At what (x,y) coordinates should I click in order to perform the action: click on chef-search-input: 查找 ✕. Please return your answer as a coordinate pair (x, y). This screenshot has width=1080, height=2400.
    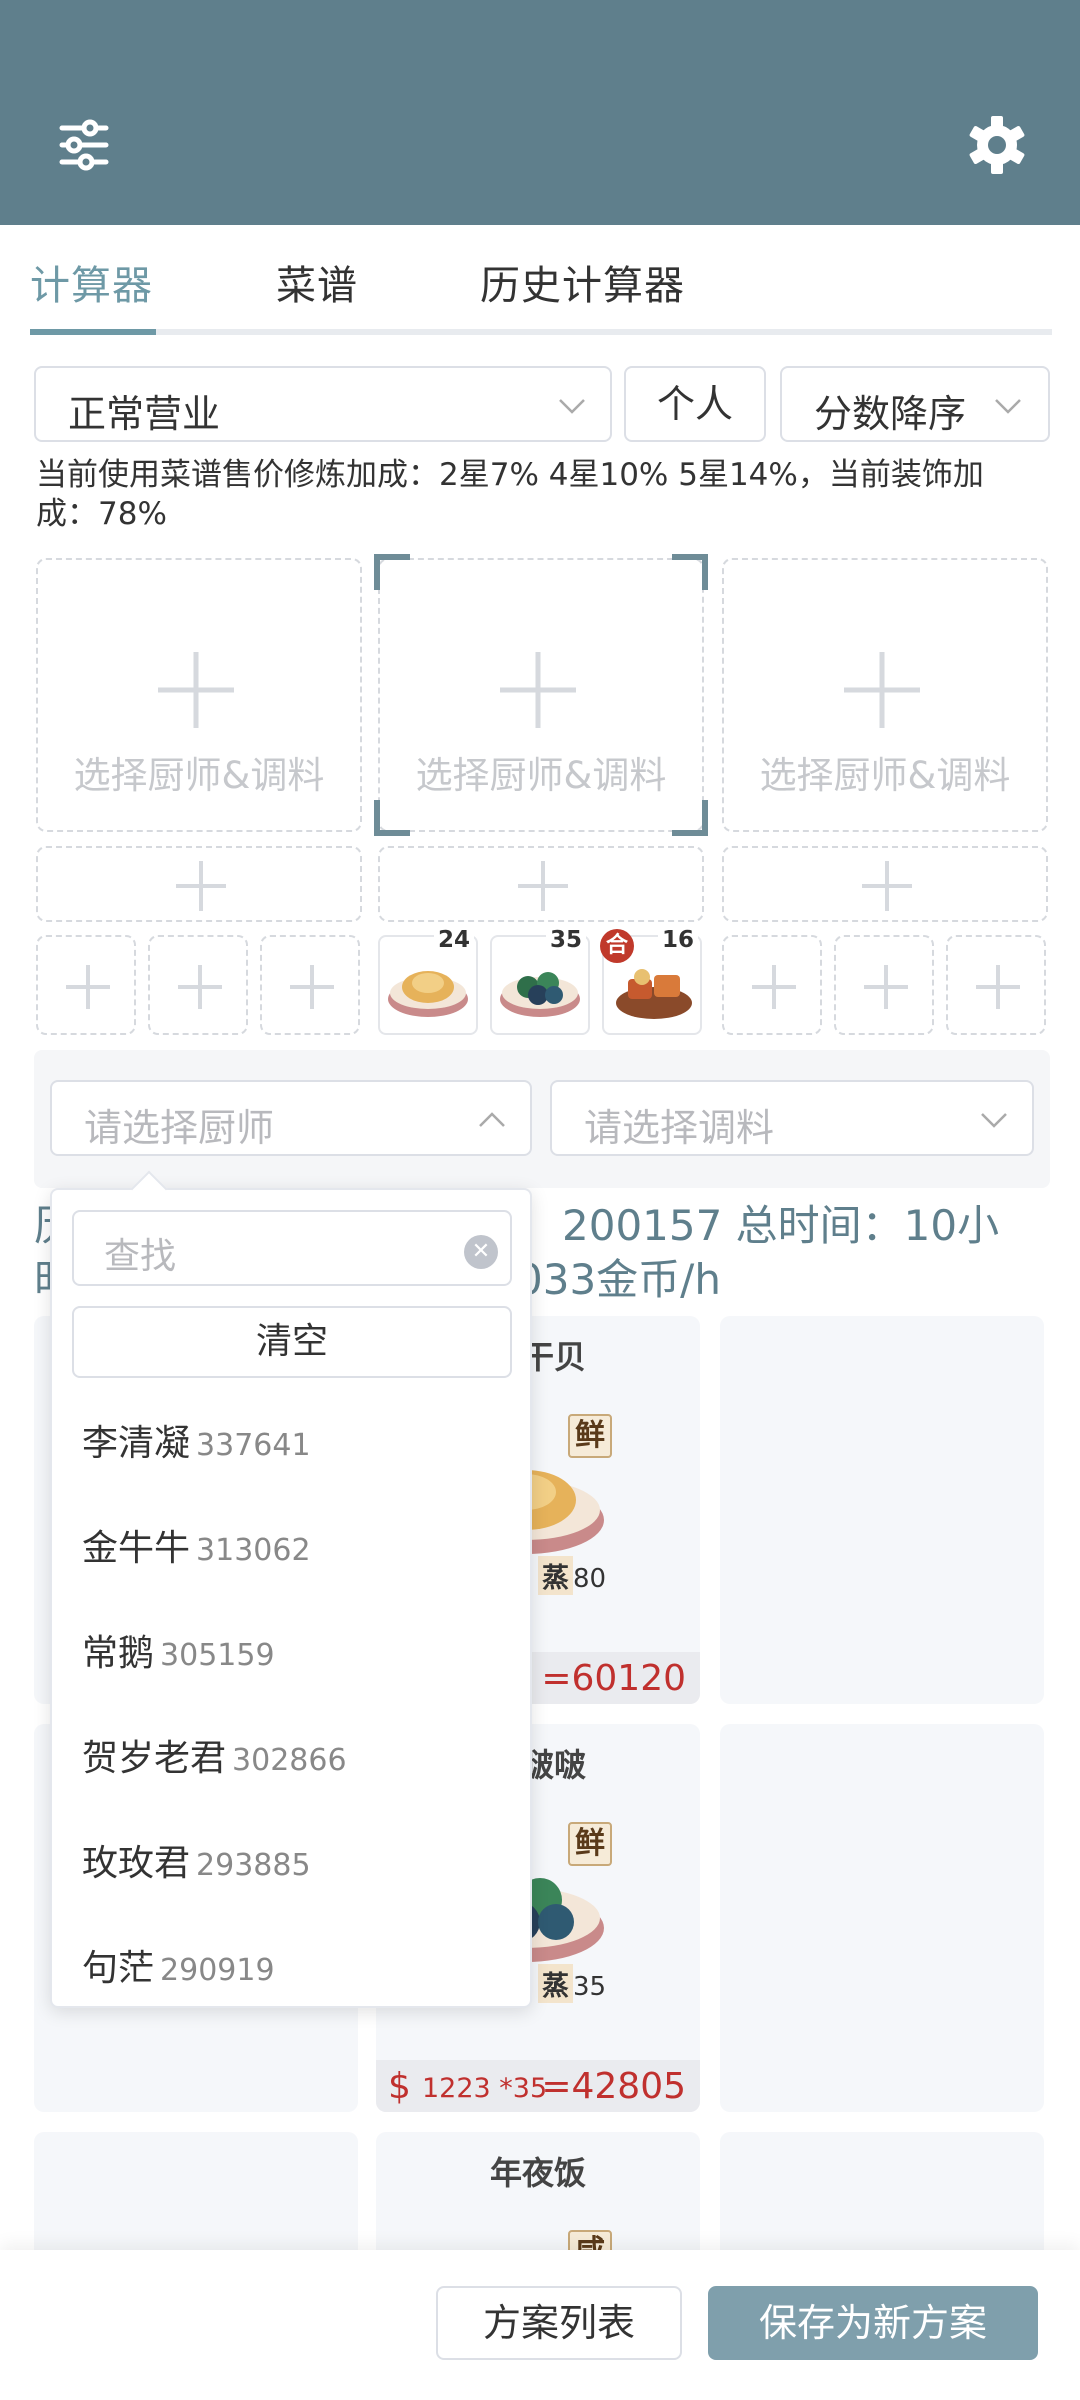
    Looking at the image, I should click on (292, 1248).